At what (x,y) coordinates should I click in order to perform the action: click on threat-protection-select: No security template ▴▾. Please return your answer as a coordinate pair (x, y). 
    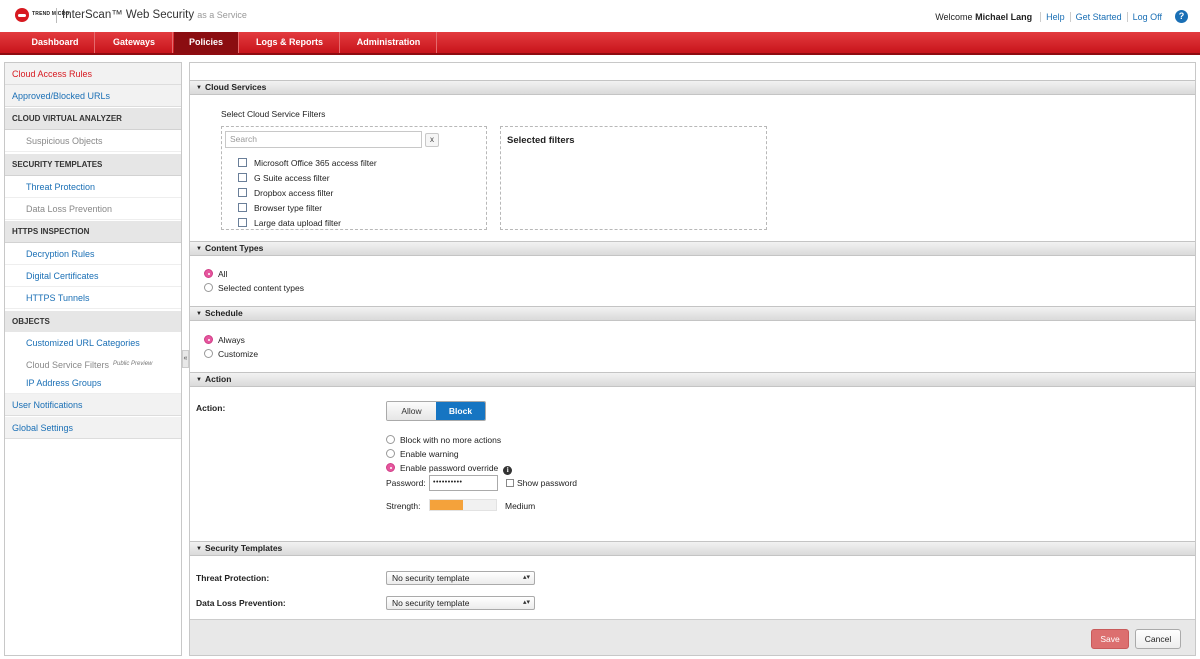
    Looking at the image, I should click on (460, 578).